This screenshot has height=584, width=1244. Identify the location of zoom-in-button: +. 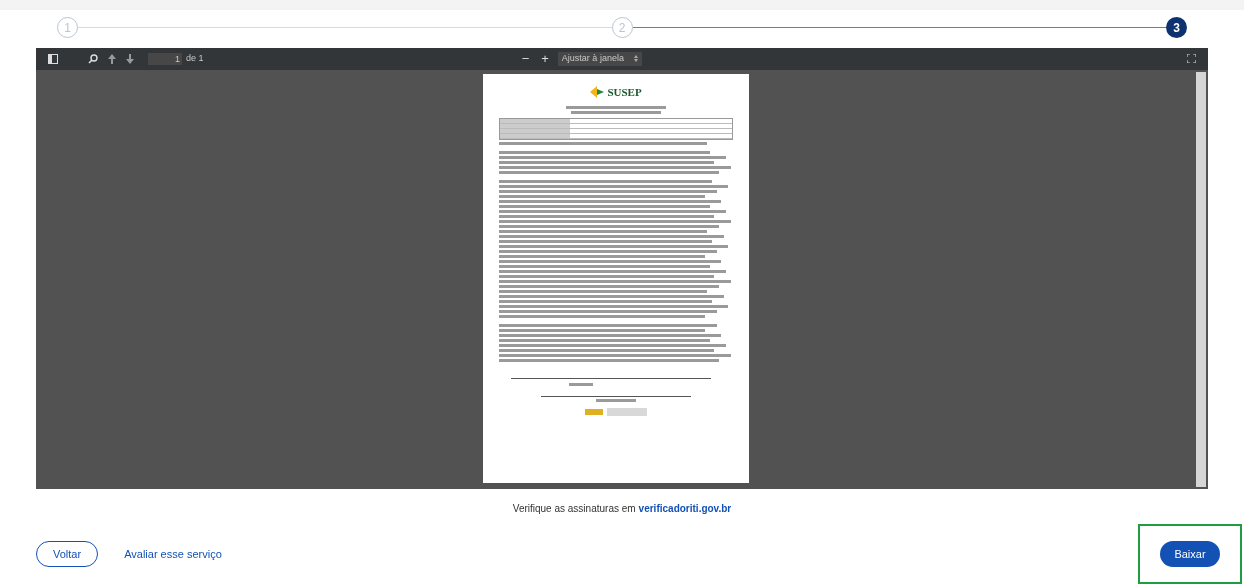
(545, 58).